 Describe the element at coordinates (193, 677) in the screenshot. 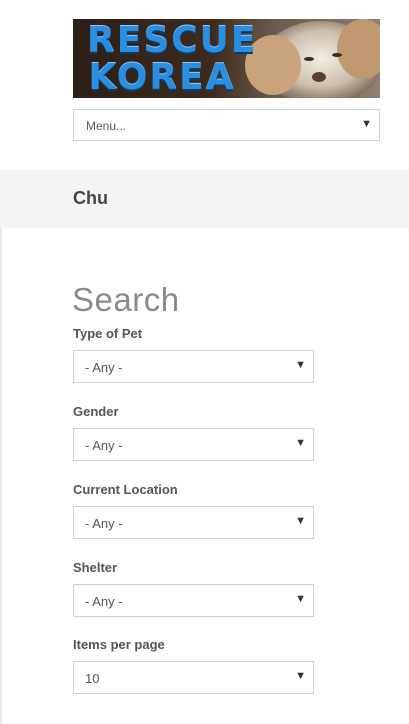

I see `items-per-page-select: 10 ▼` at that location.